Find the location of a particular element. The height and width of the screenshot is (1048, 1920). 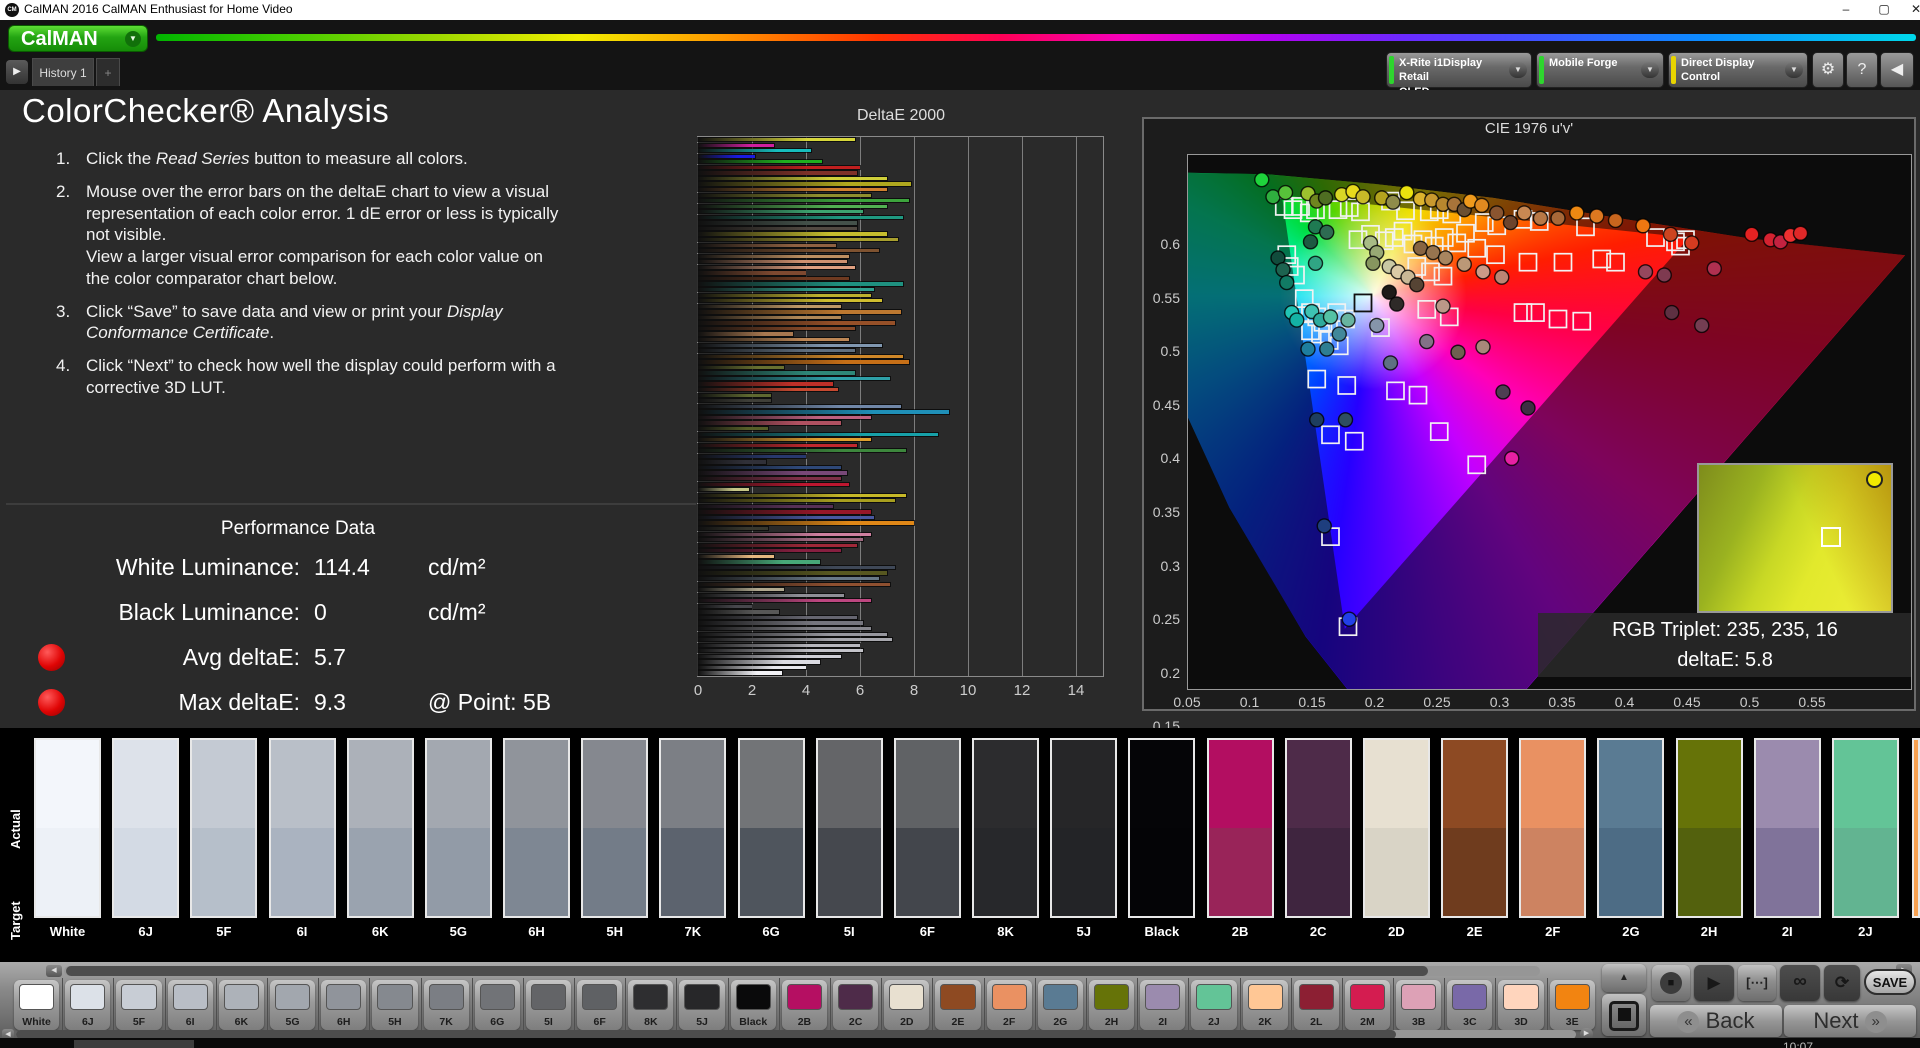

palette-item-2G: 2G is located at coordinates (1060, 1005).